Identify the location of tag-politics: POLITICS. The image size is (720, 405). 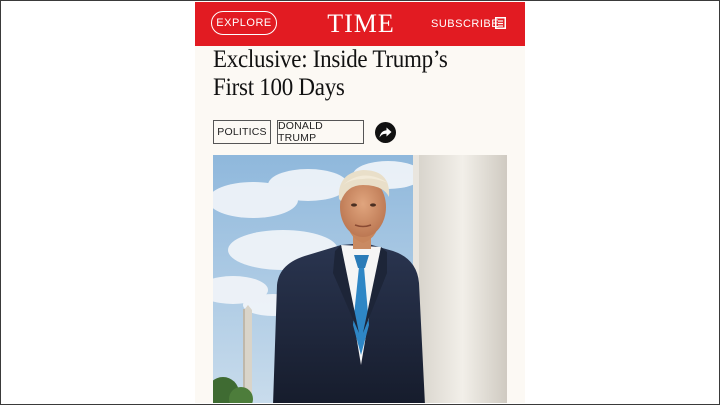
(242, 132).